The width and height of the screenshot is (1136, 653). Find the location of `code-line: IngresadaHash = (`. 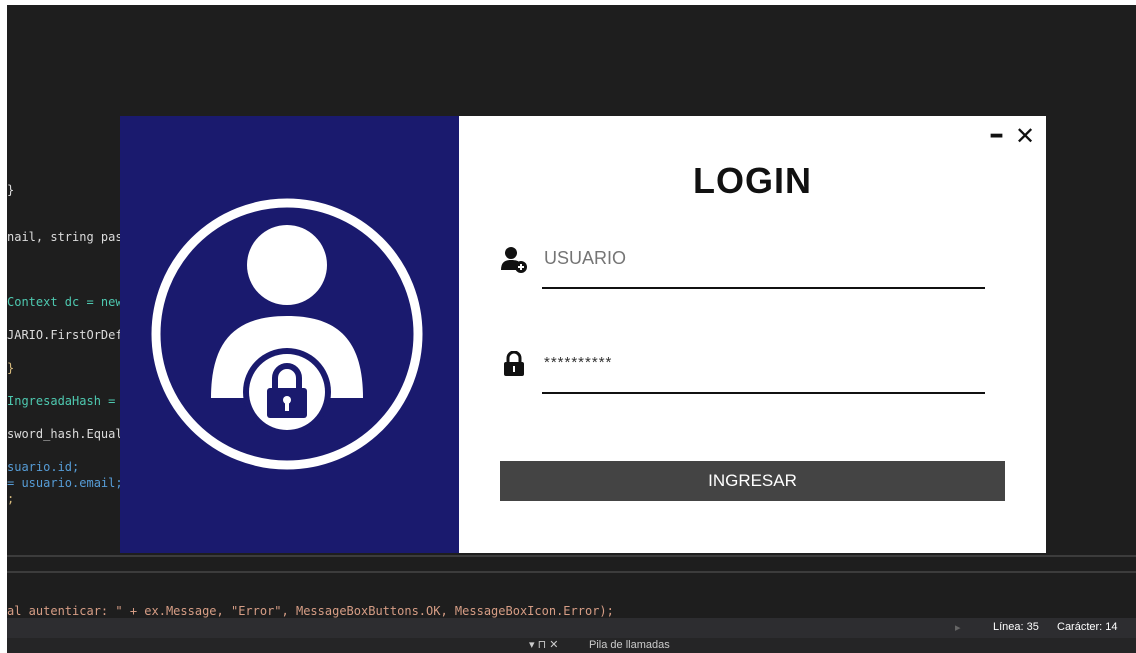

code-line: IngresadaHash = ( is located at coordinates (68, 401).